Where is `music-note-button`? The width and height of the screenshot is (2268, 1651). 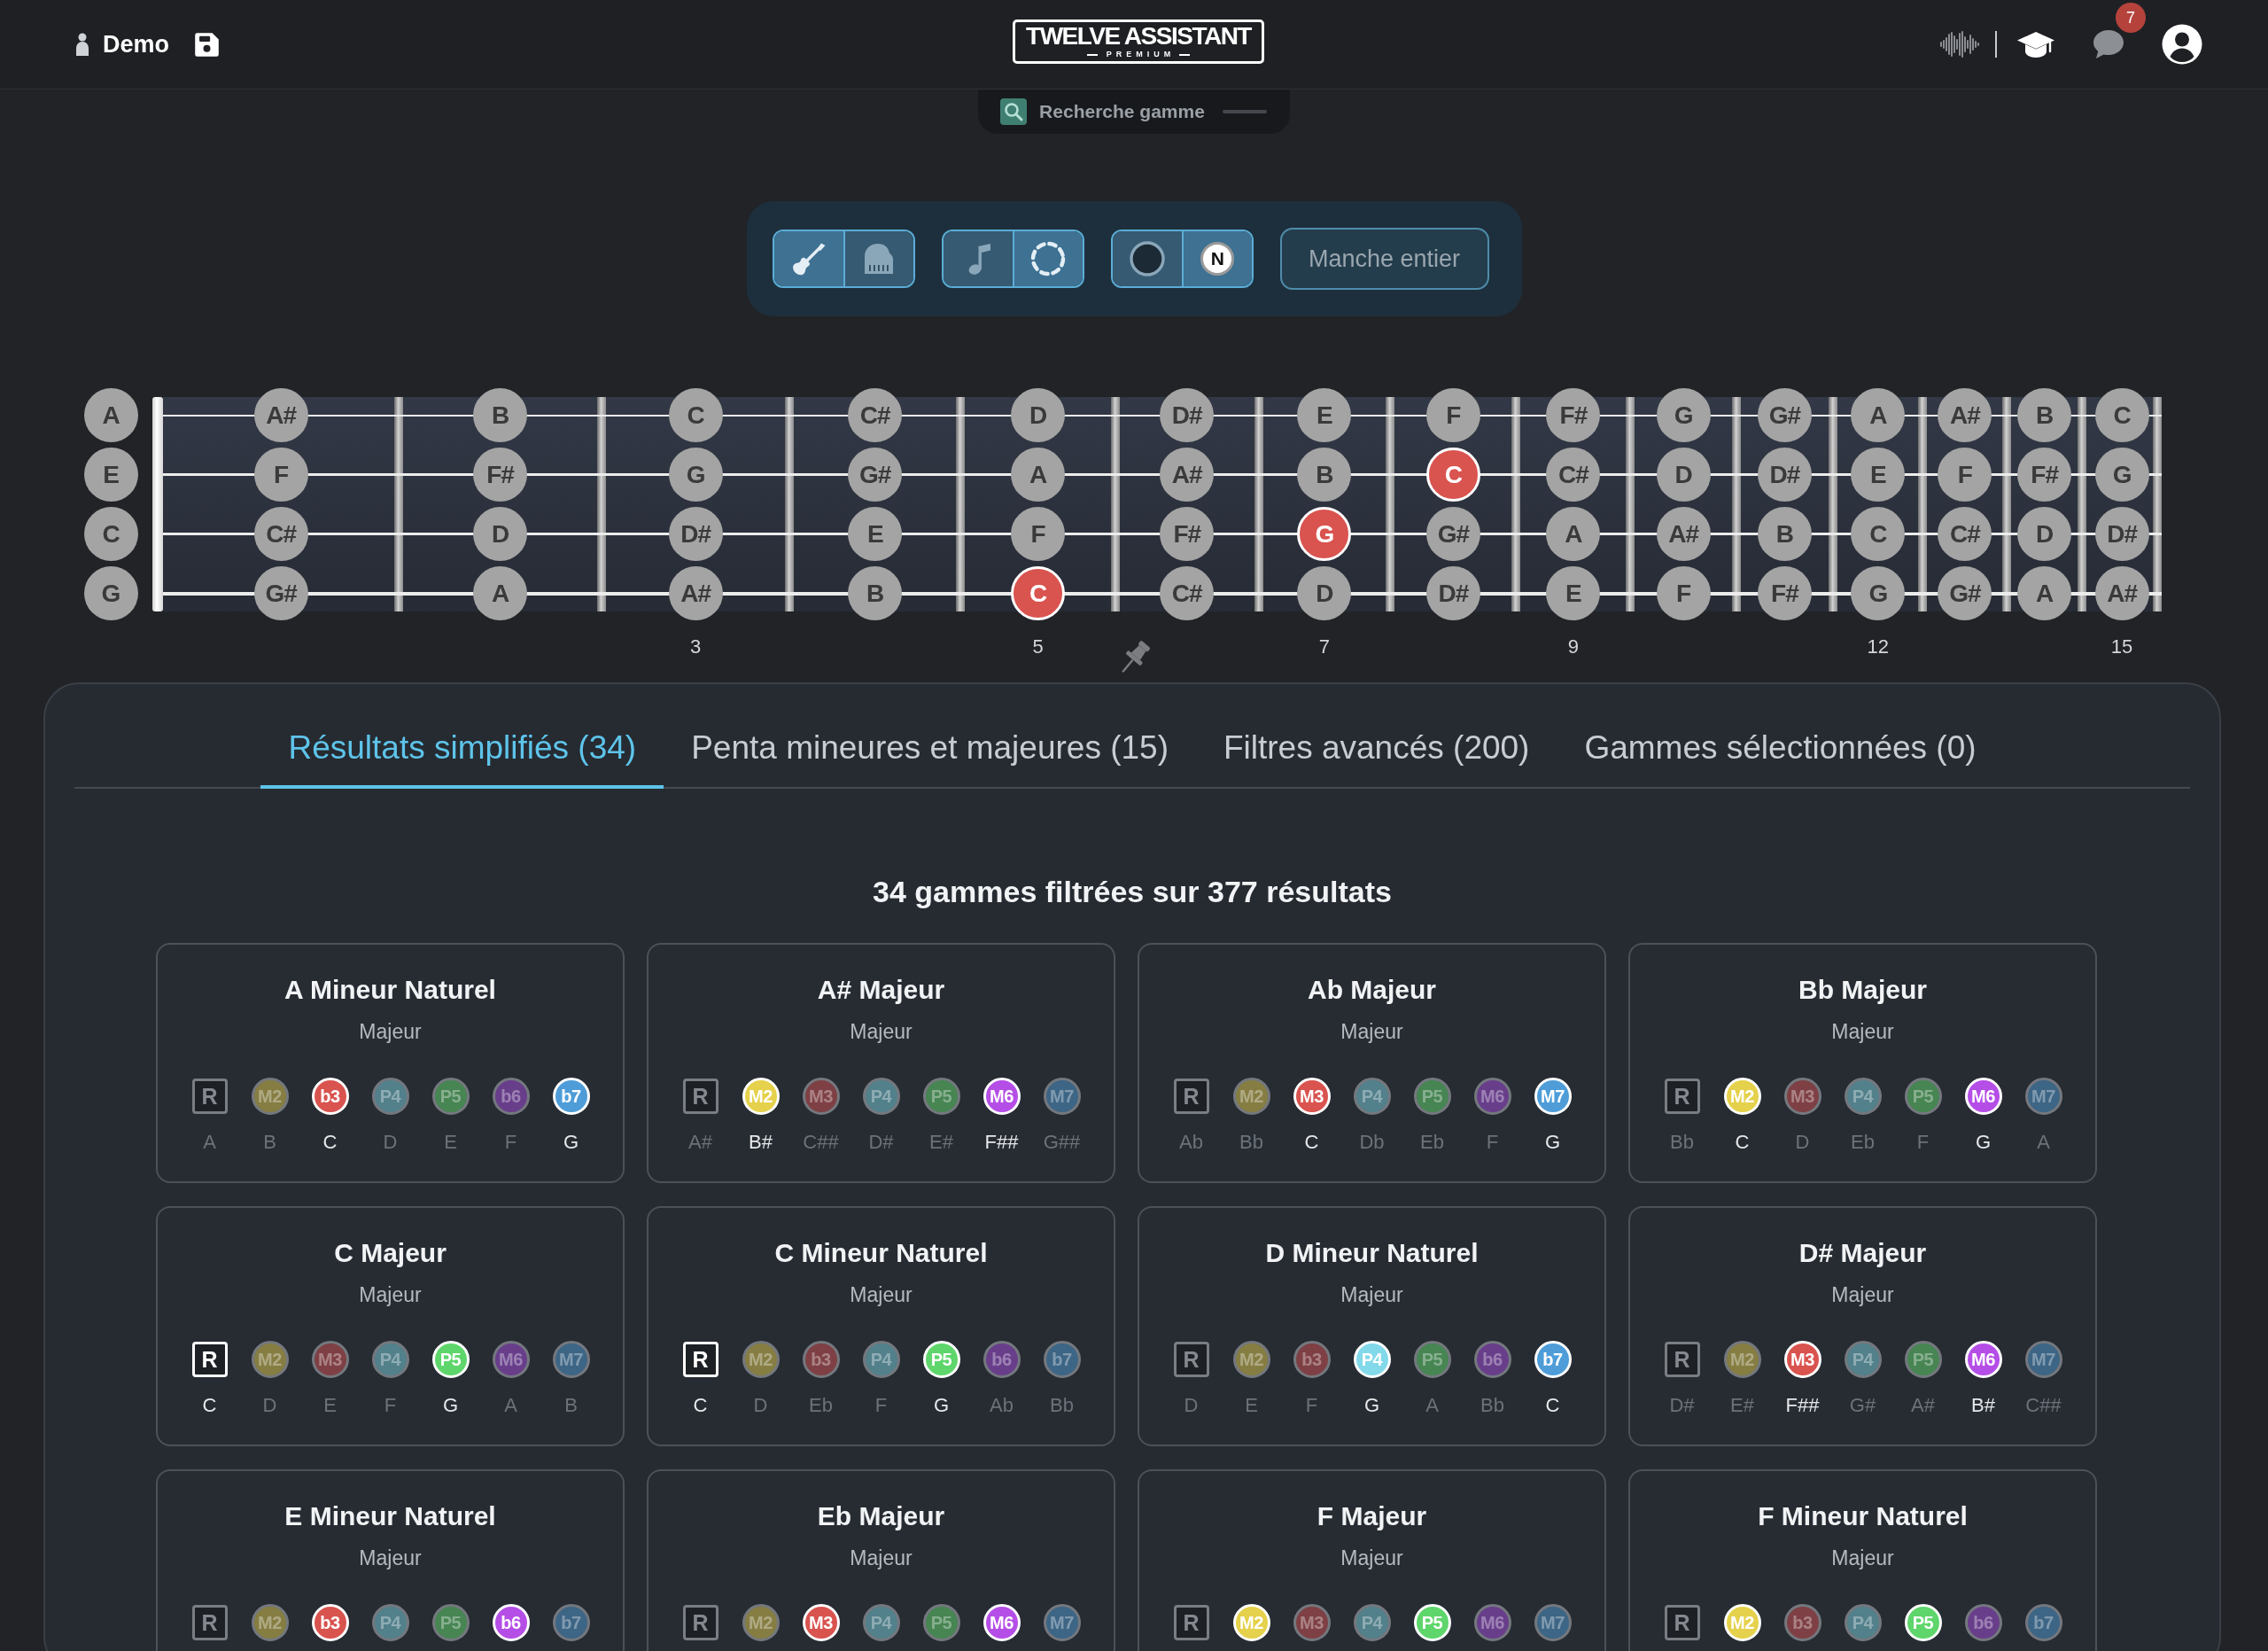 music-note-button is located at coordinates (978, 259).